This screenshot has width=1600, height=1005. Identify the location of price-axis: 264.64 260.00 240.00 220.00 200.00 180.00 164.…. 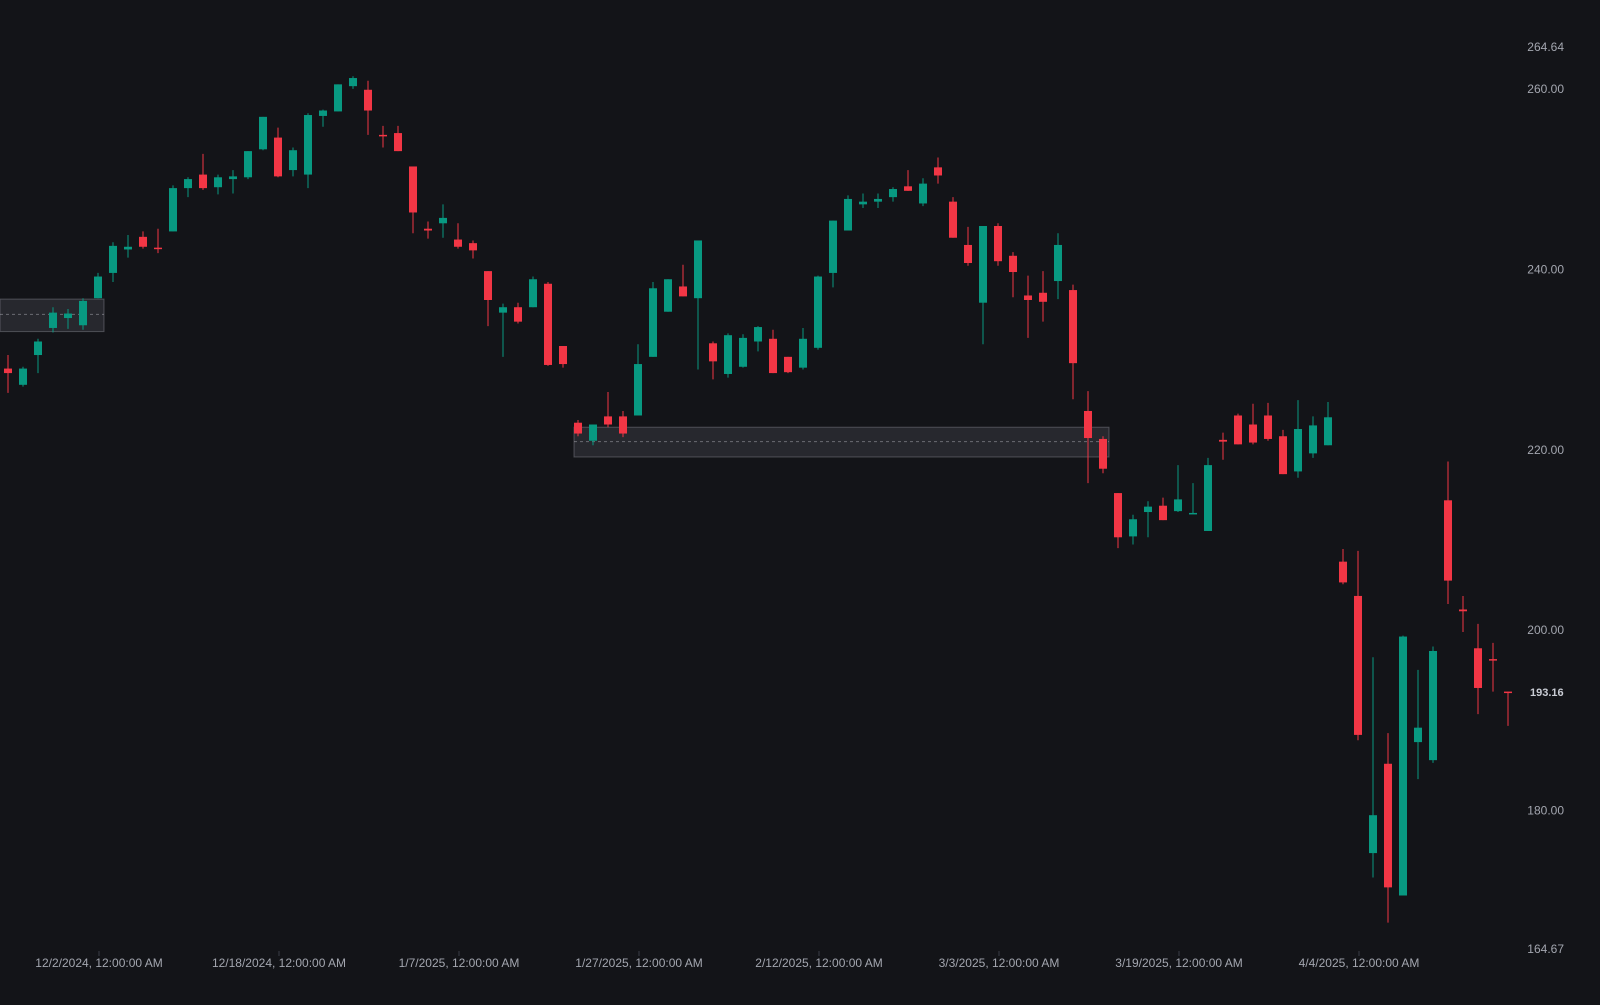
(1545, 498).